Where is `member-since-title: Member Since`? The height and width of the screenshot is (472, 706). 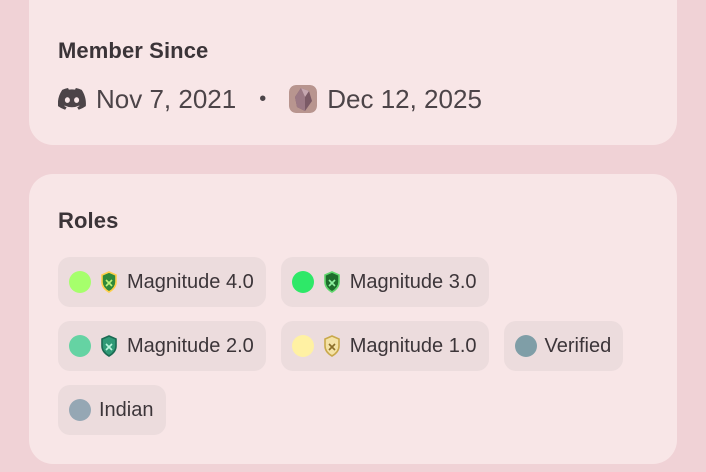
member-since-title: Member Since is located at coordinates (133, 50).